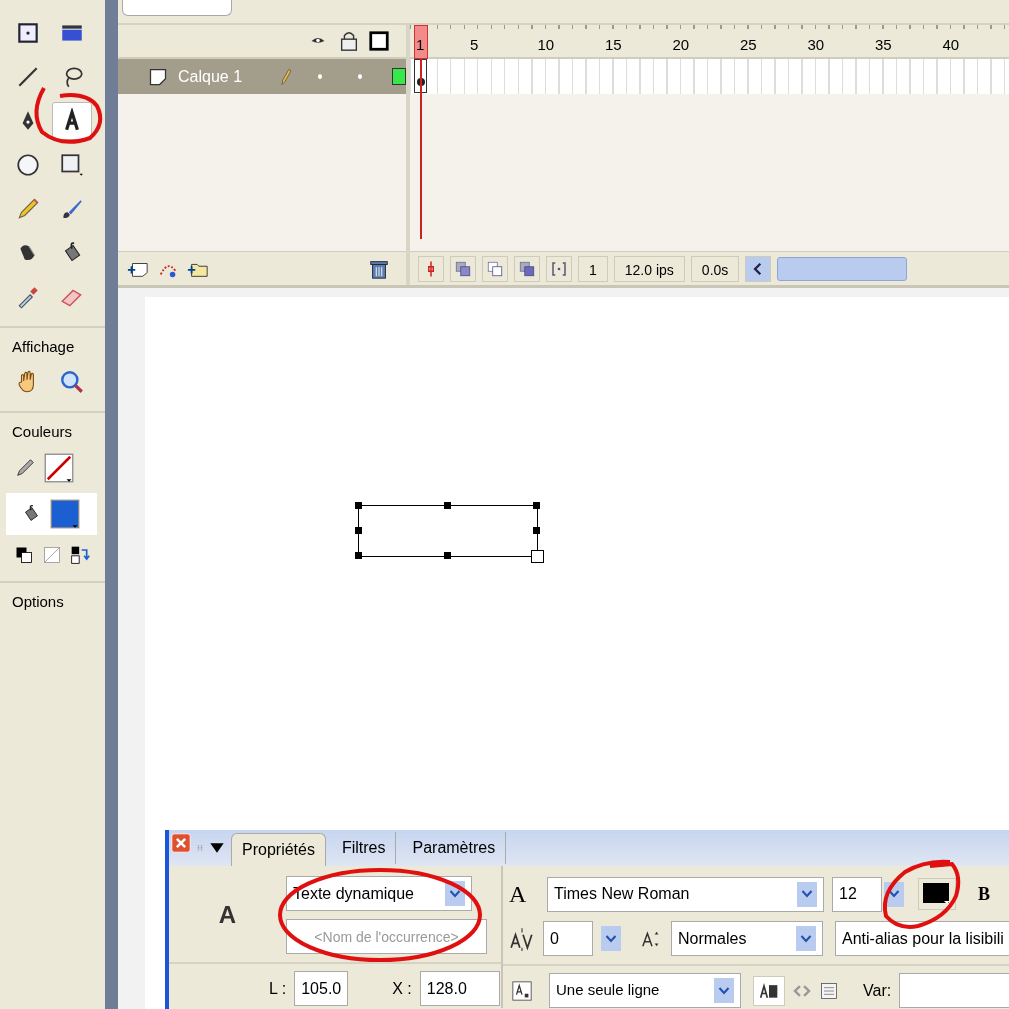  I want to click on onion-skin-icon, so click(463, 268).